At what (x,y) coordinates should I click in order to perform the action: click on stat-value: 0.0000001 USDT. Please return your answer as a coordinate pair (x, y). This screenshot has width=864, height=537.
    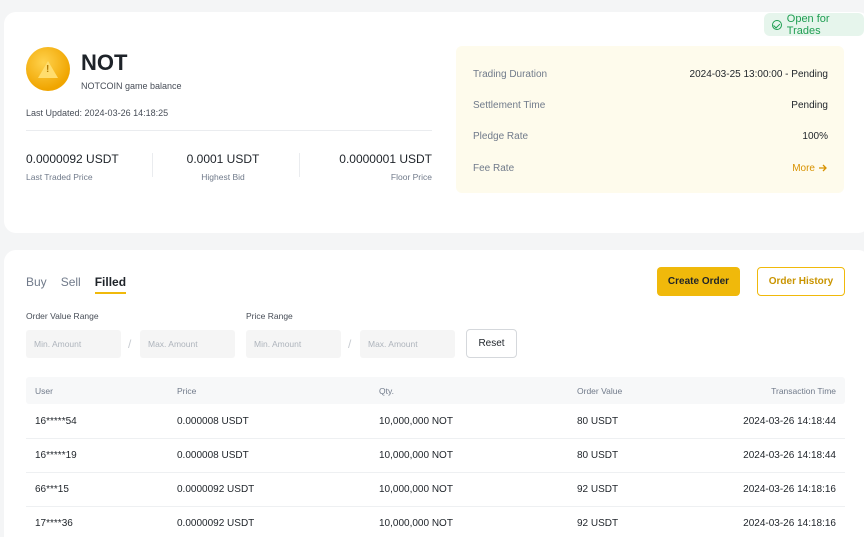
    Looking at the image, I should click on (385, 159).